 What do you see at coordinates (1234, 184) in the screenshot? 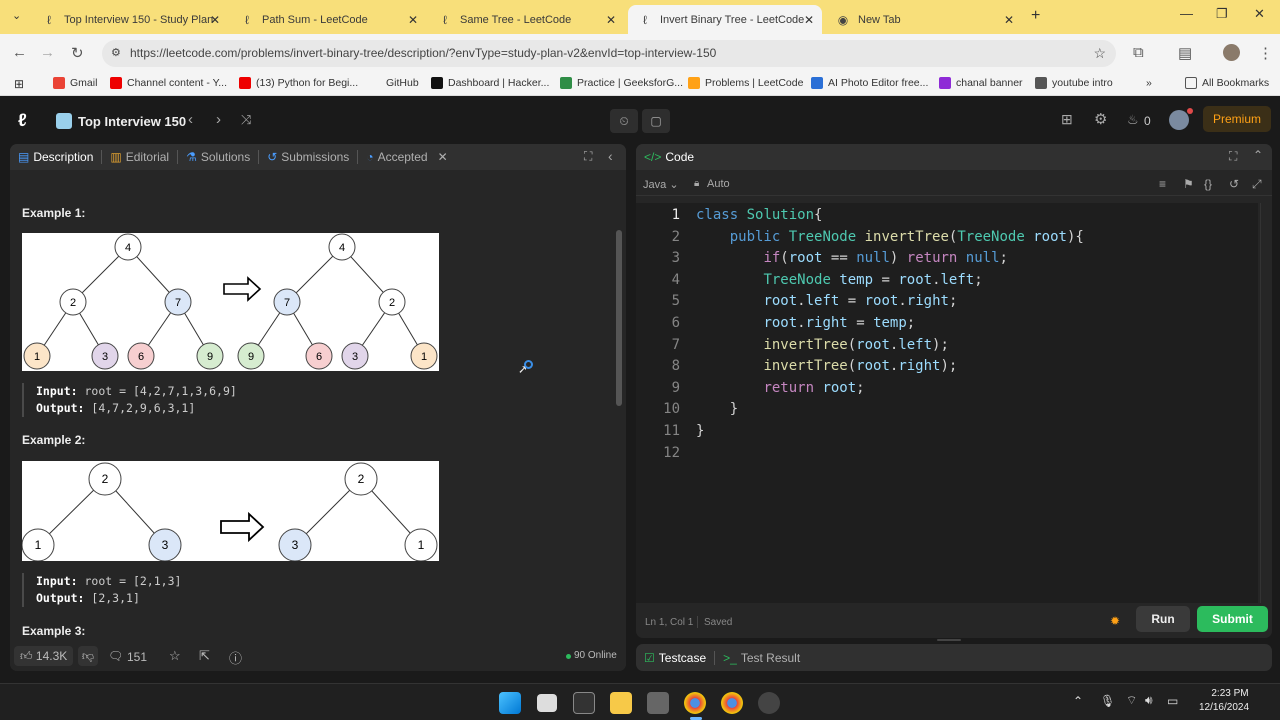
I see `reset-icon: ↺` at bounding box center [1234, 184].